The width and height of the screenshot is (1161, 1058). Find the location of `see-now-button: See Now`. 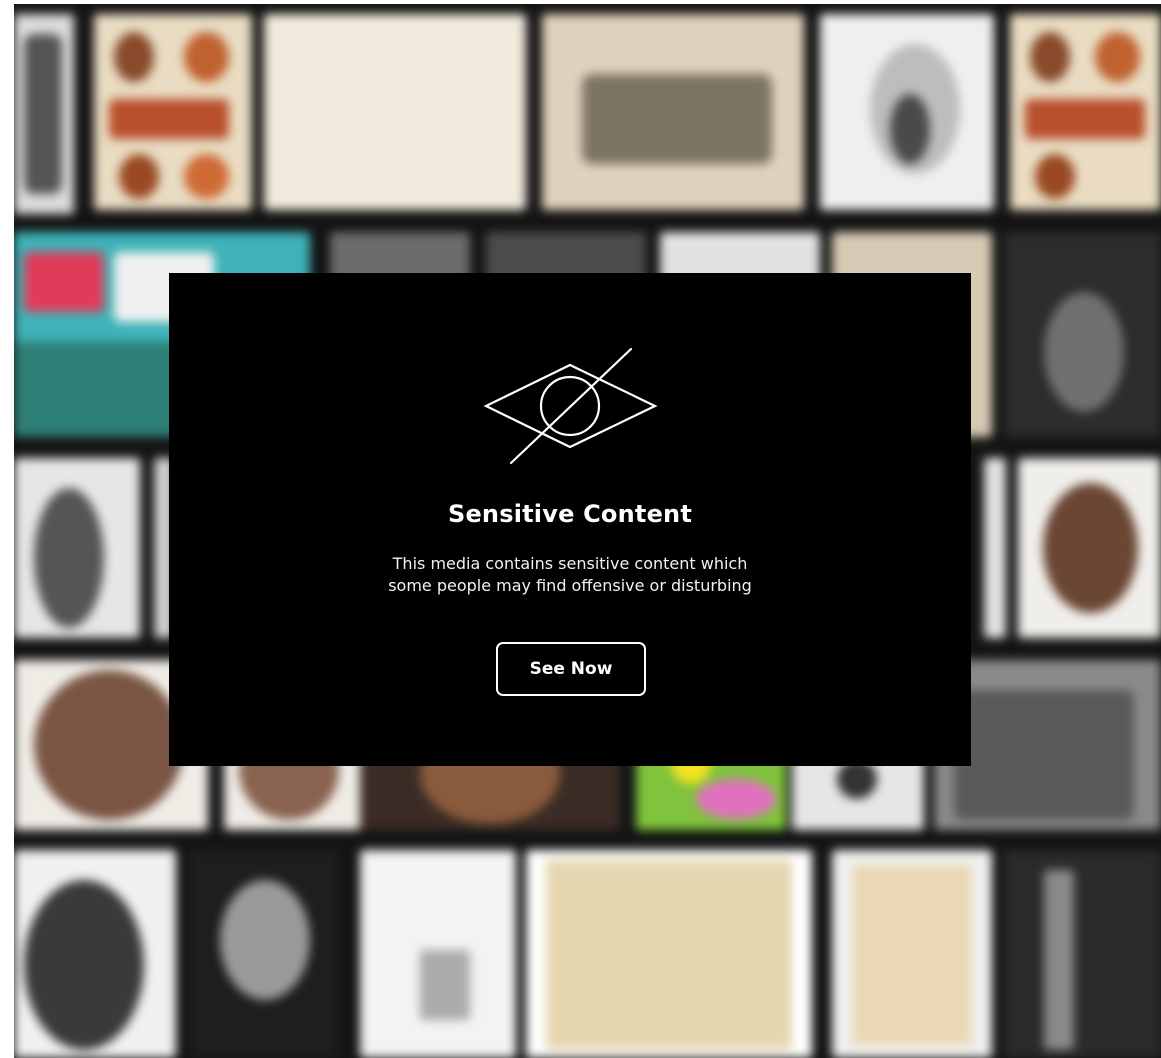

see-now-button: See Now is located at coordinates (571, 669).